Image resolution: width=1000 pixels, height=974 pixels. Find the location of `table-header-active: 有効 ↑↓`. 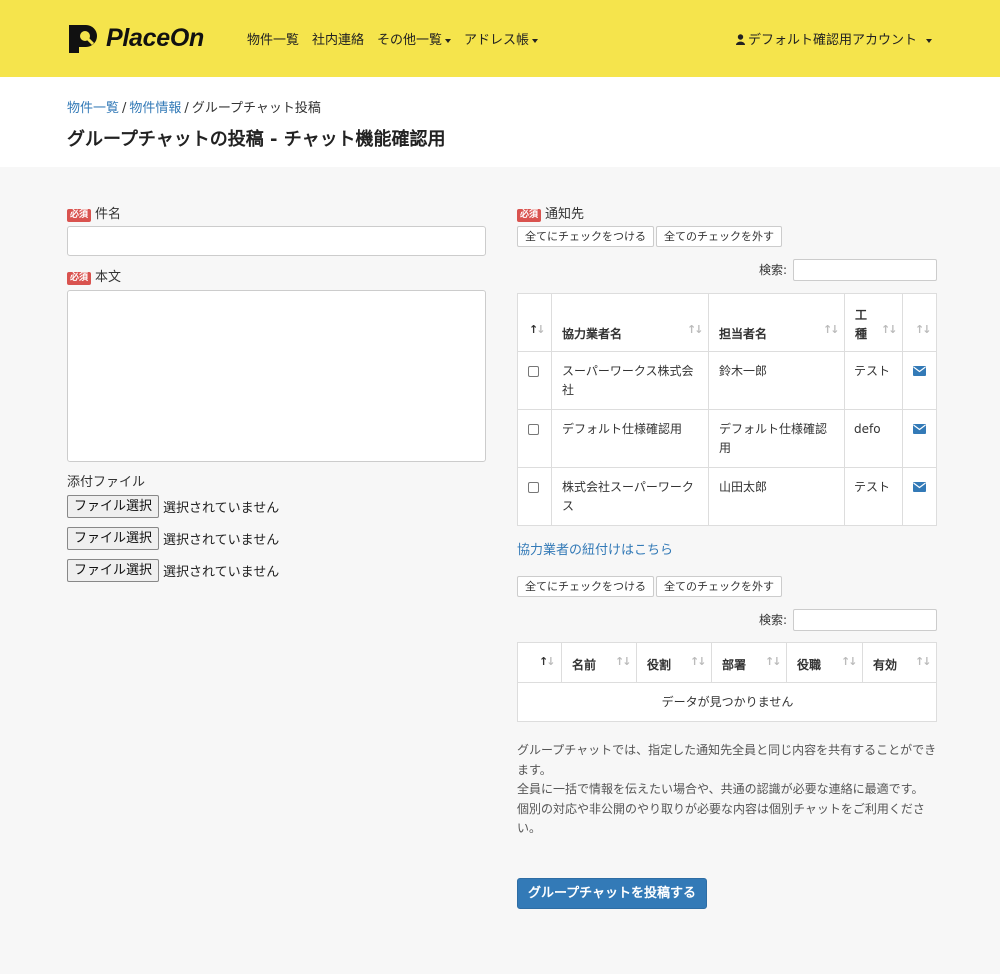

table-header-active: 有効 ↑↓ is located at coordinates (900, 663).